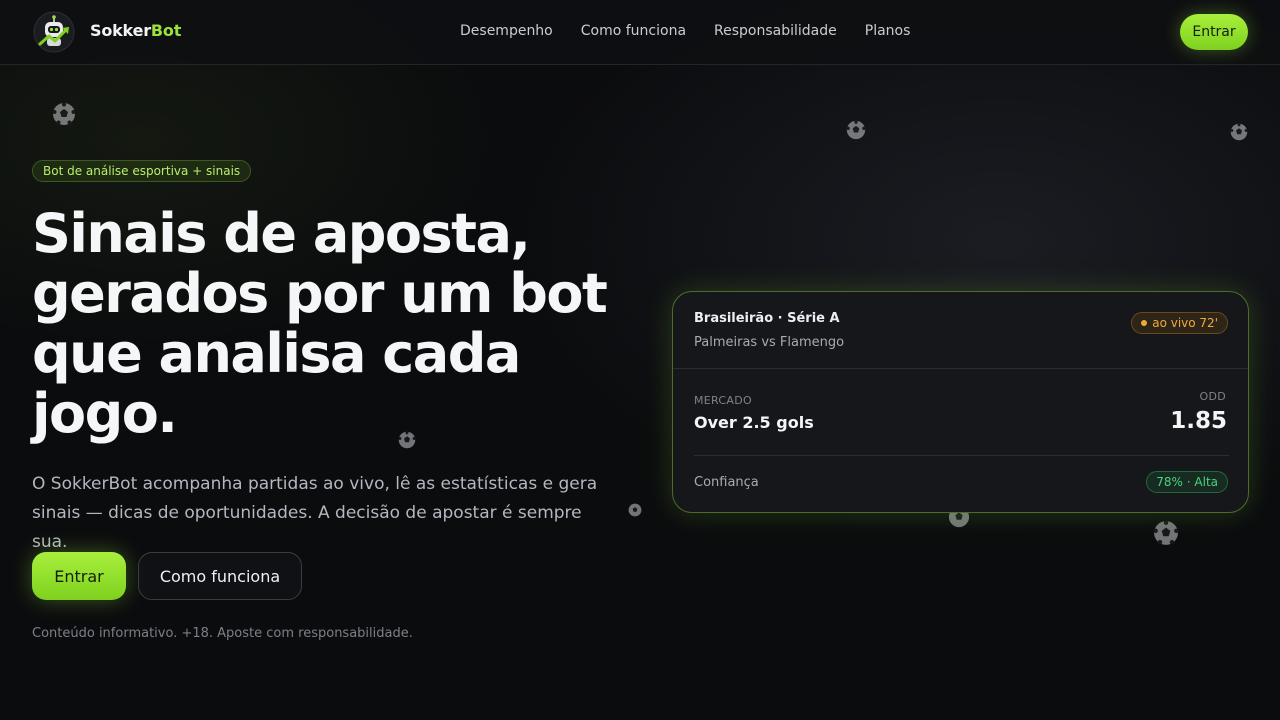 The image size is (1280, 720). I want to click on confidence-label: Confiança, so click(726, 482).